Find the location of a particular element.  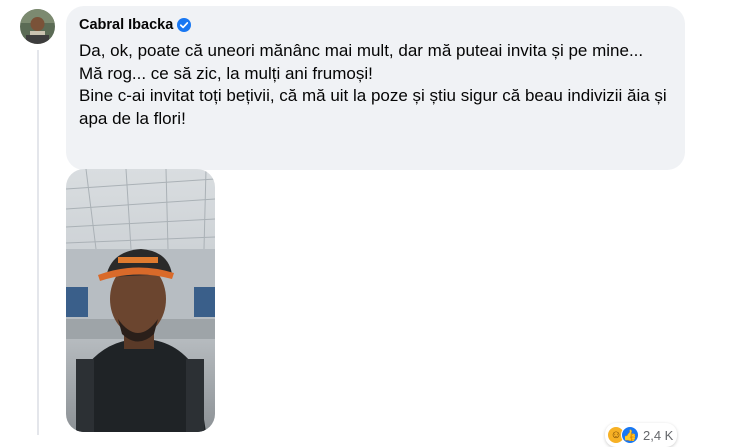

comment-photo is located at coordinates (140, 300).